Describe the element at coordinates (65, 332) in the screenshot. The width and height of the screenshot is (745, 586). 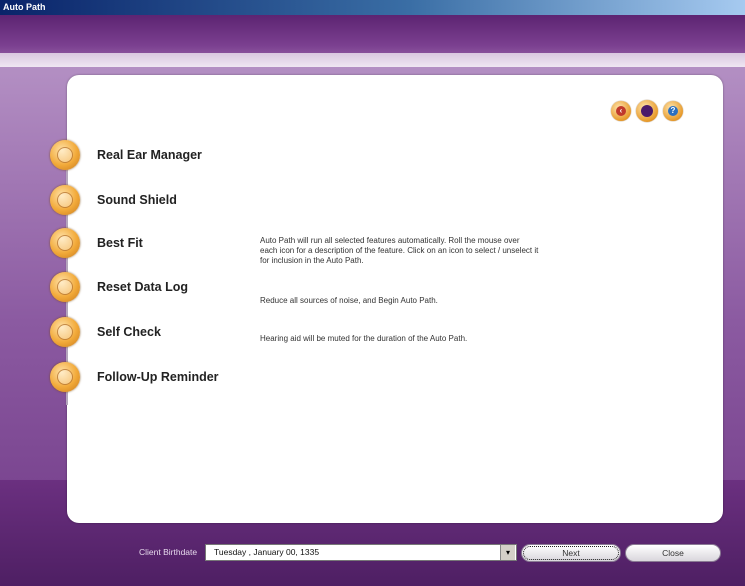
I see `check-icon` at that location.